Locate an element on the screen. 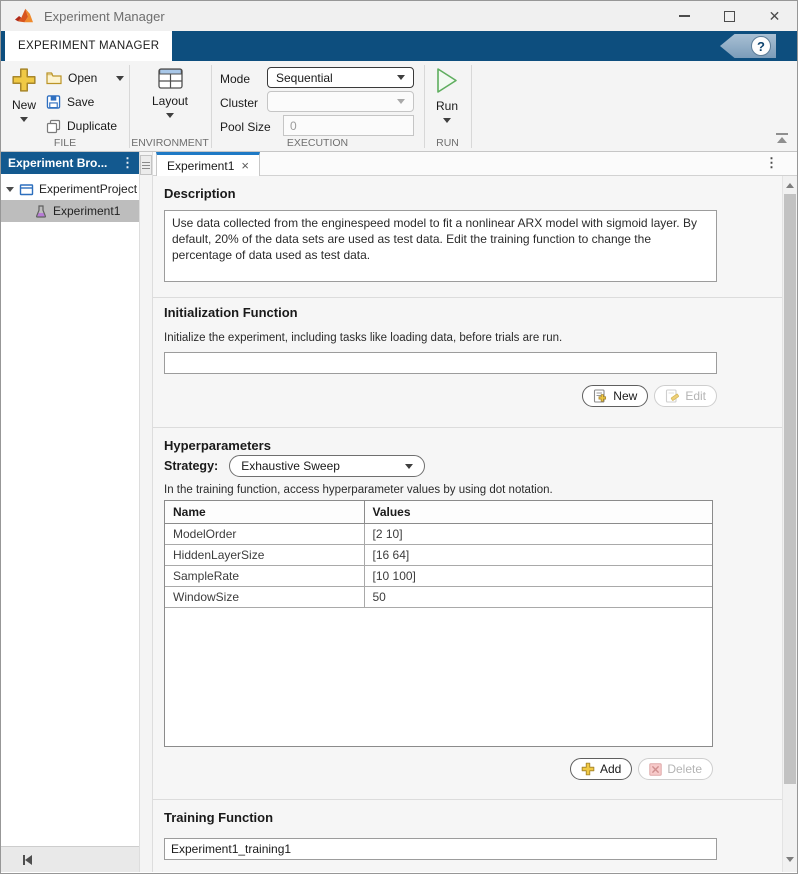  initialization-heading: Initialization Function is located at coordinates (231, 312).